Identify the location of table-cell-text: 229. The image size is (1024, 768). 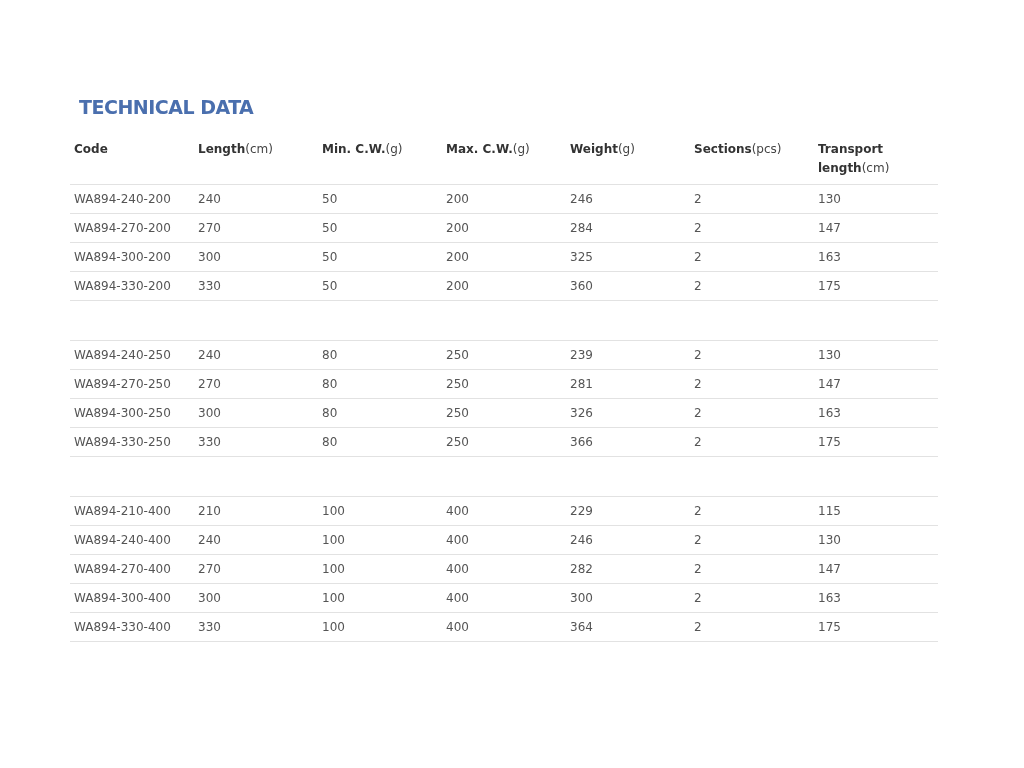
(581, 511).